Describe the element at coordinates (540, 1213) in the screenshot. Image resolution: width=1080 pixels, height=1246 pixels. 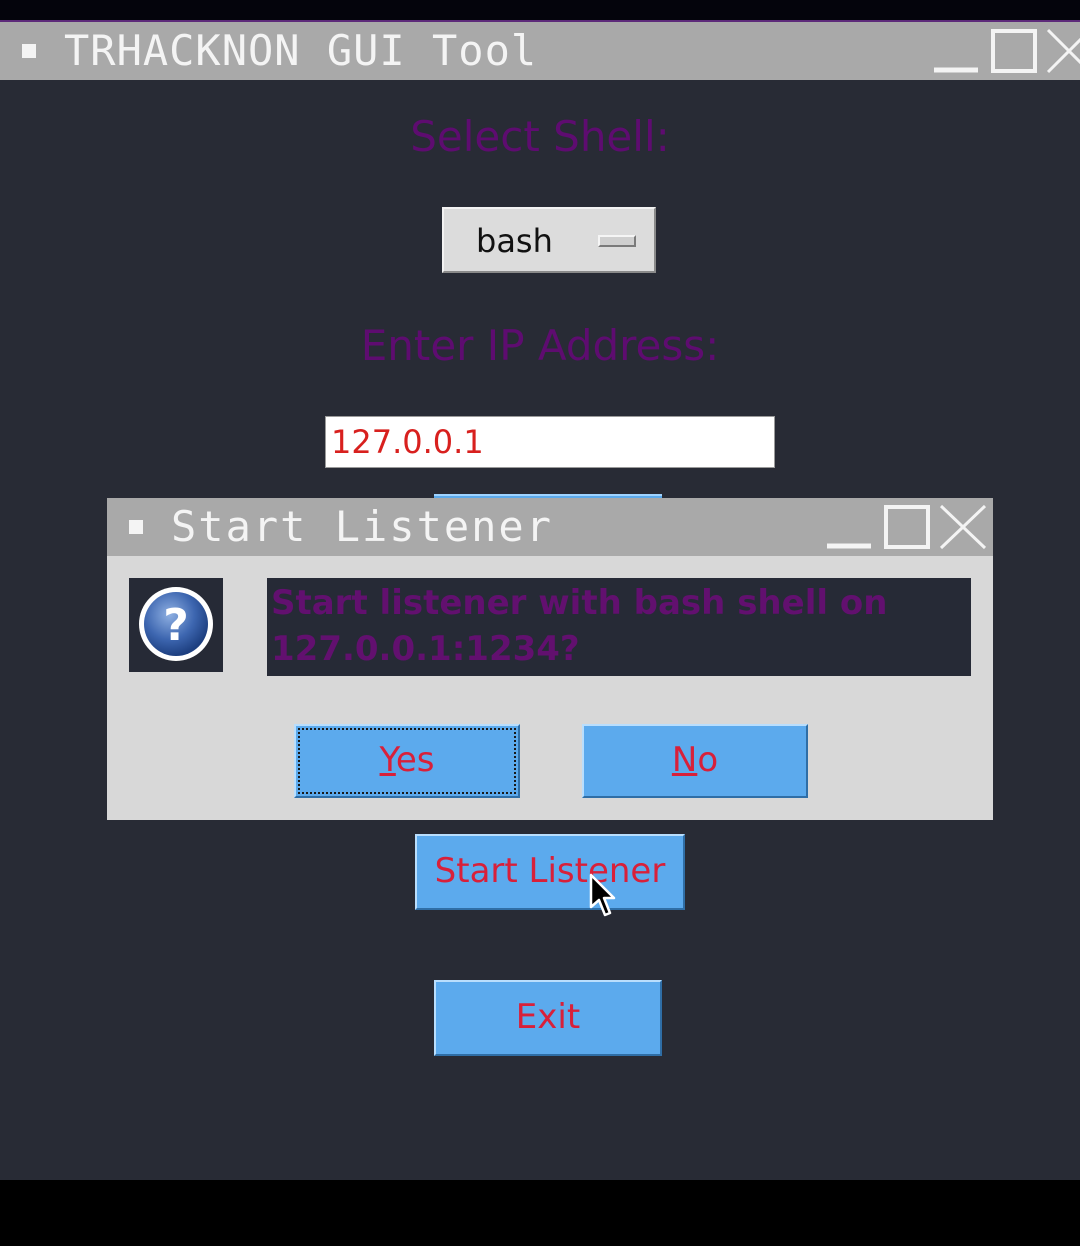
I see `screen-bottom-bar` at that location.